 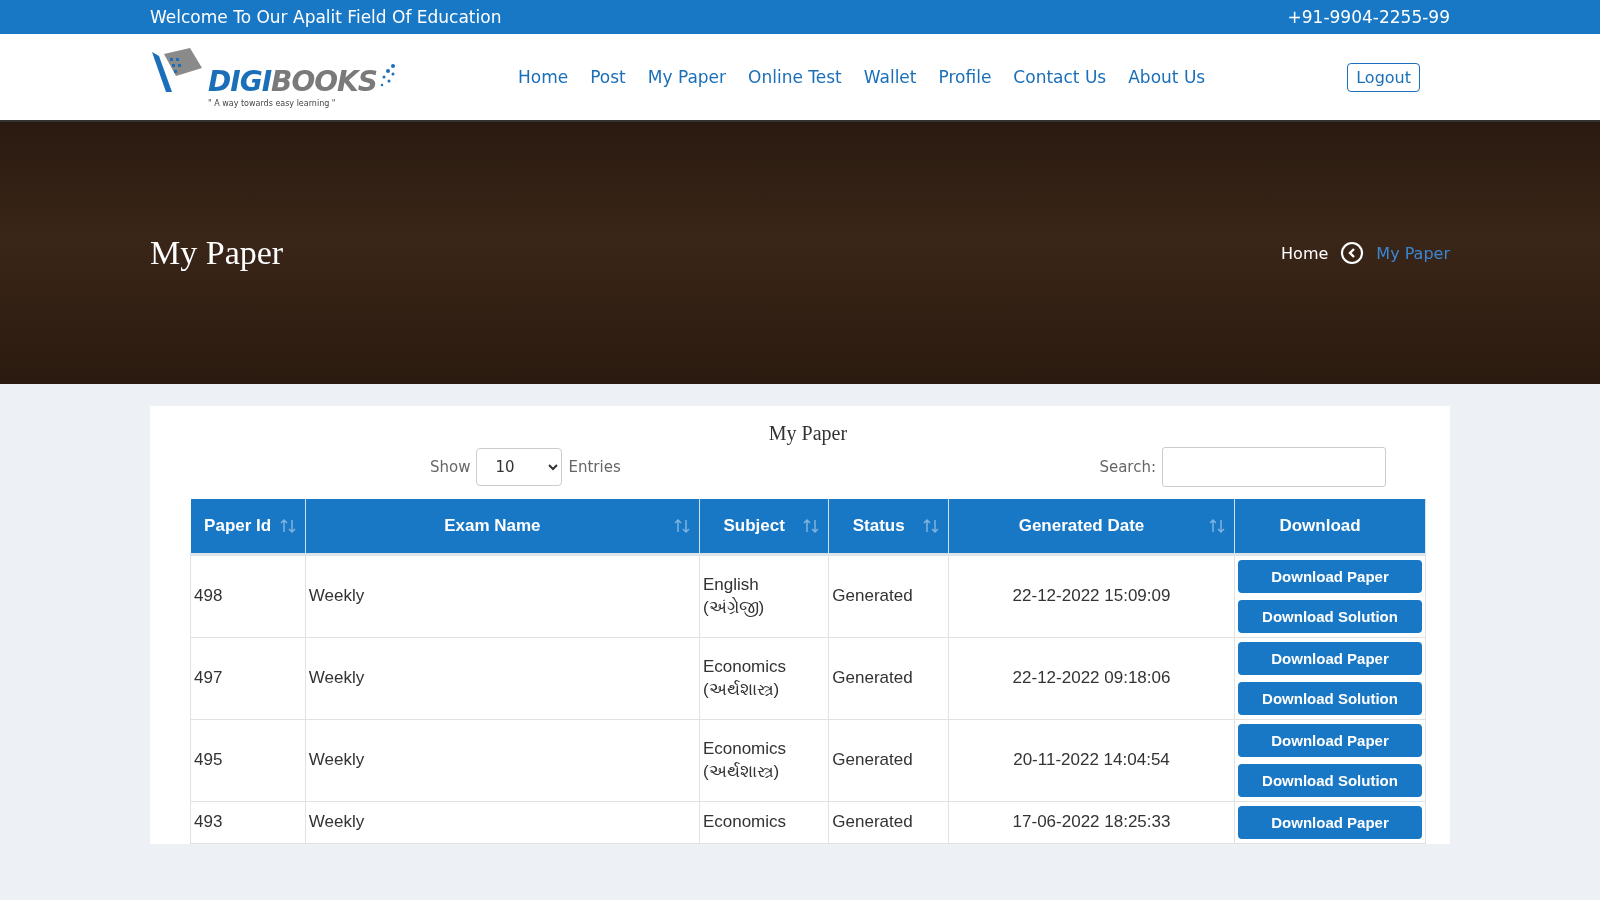 I want to click on page-title: My Paper, so click(x=217, y=253).